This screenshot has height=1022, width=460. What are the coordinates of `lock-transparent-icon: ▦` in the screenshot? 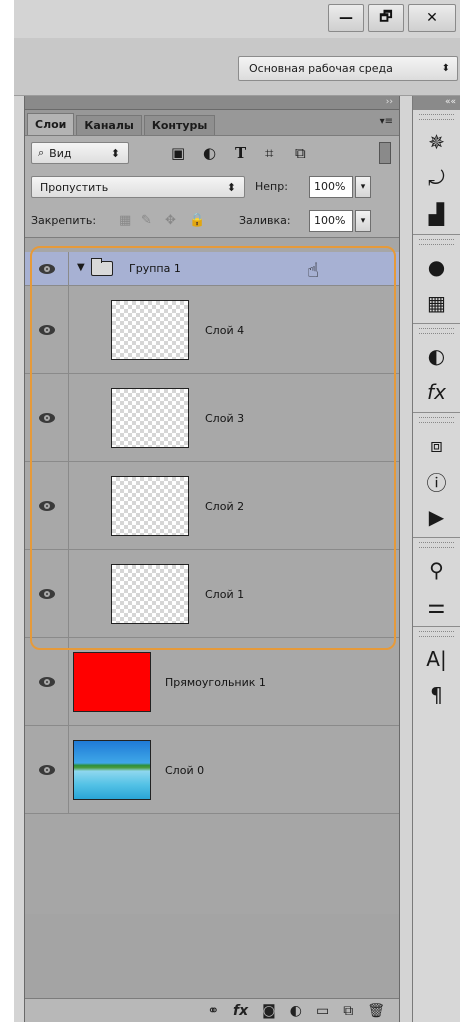 It's located at (125, 220).